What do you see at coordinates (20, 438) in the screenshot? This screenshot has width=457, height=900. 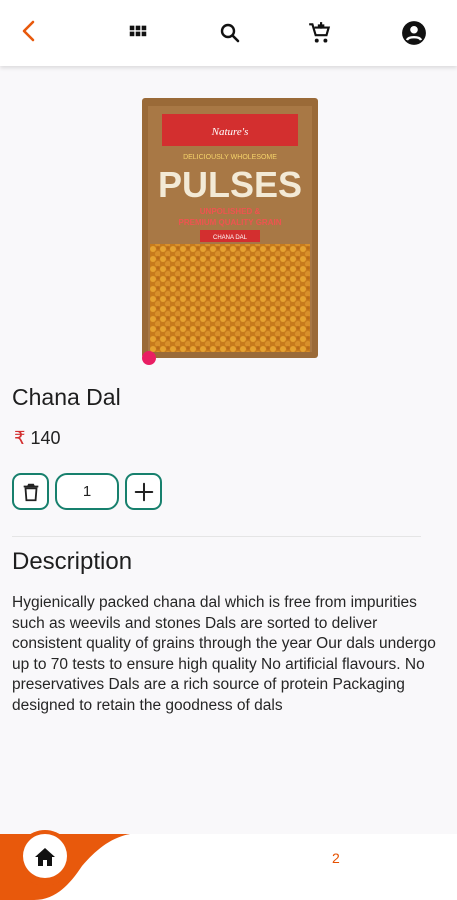 I see `currency-symbol: ₹` at bounding box center [20, 438].